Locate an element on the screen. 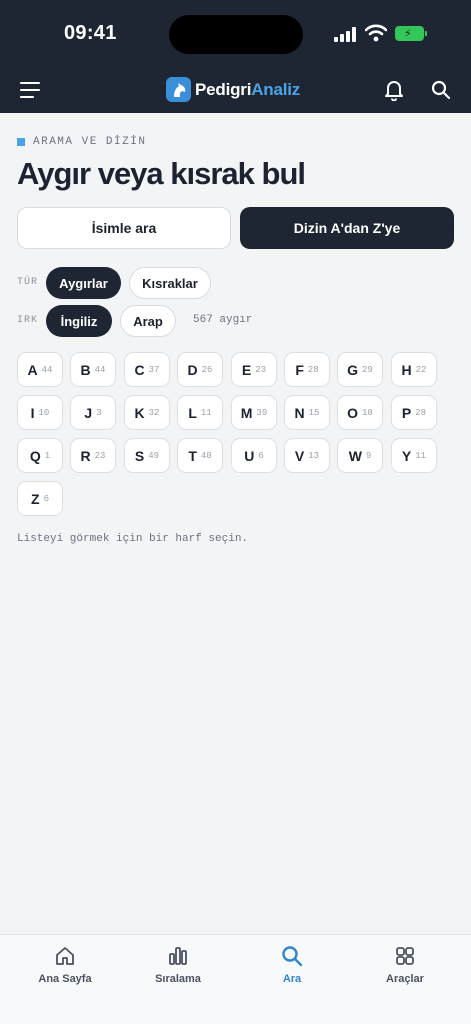 Image resolution: width=471 pixels, height=1024 pixels. letter-char: K is located at coordinates (139, 412).